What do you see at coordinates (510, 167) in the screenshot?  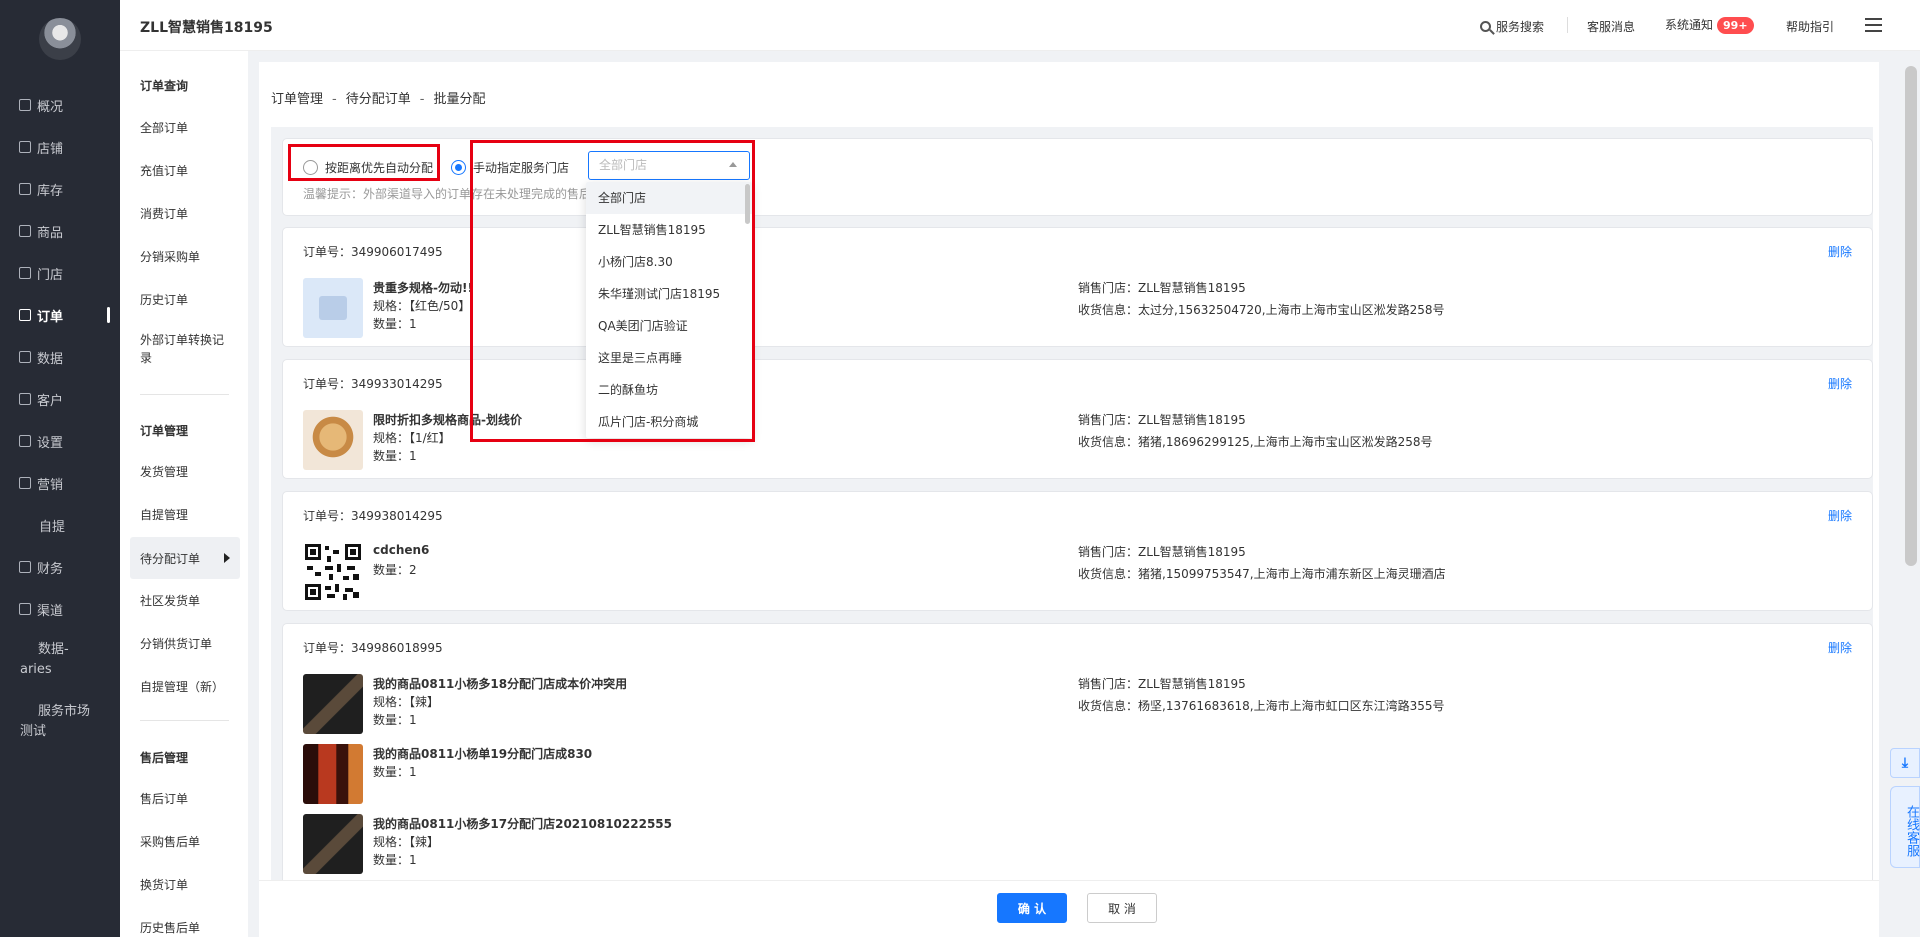 I see `radio-manual-store: 手动指定服务门店` at bounding box center [510, 167].